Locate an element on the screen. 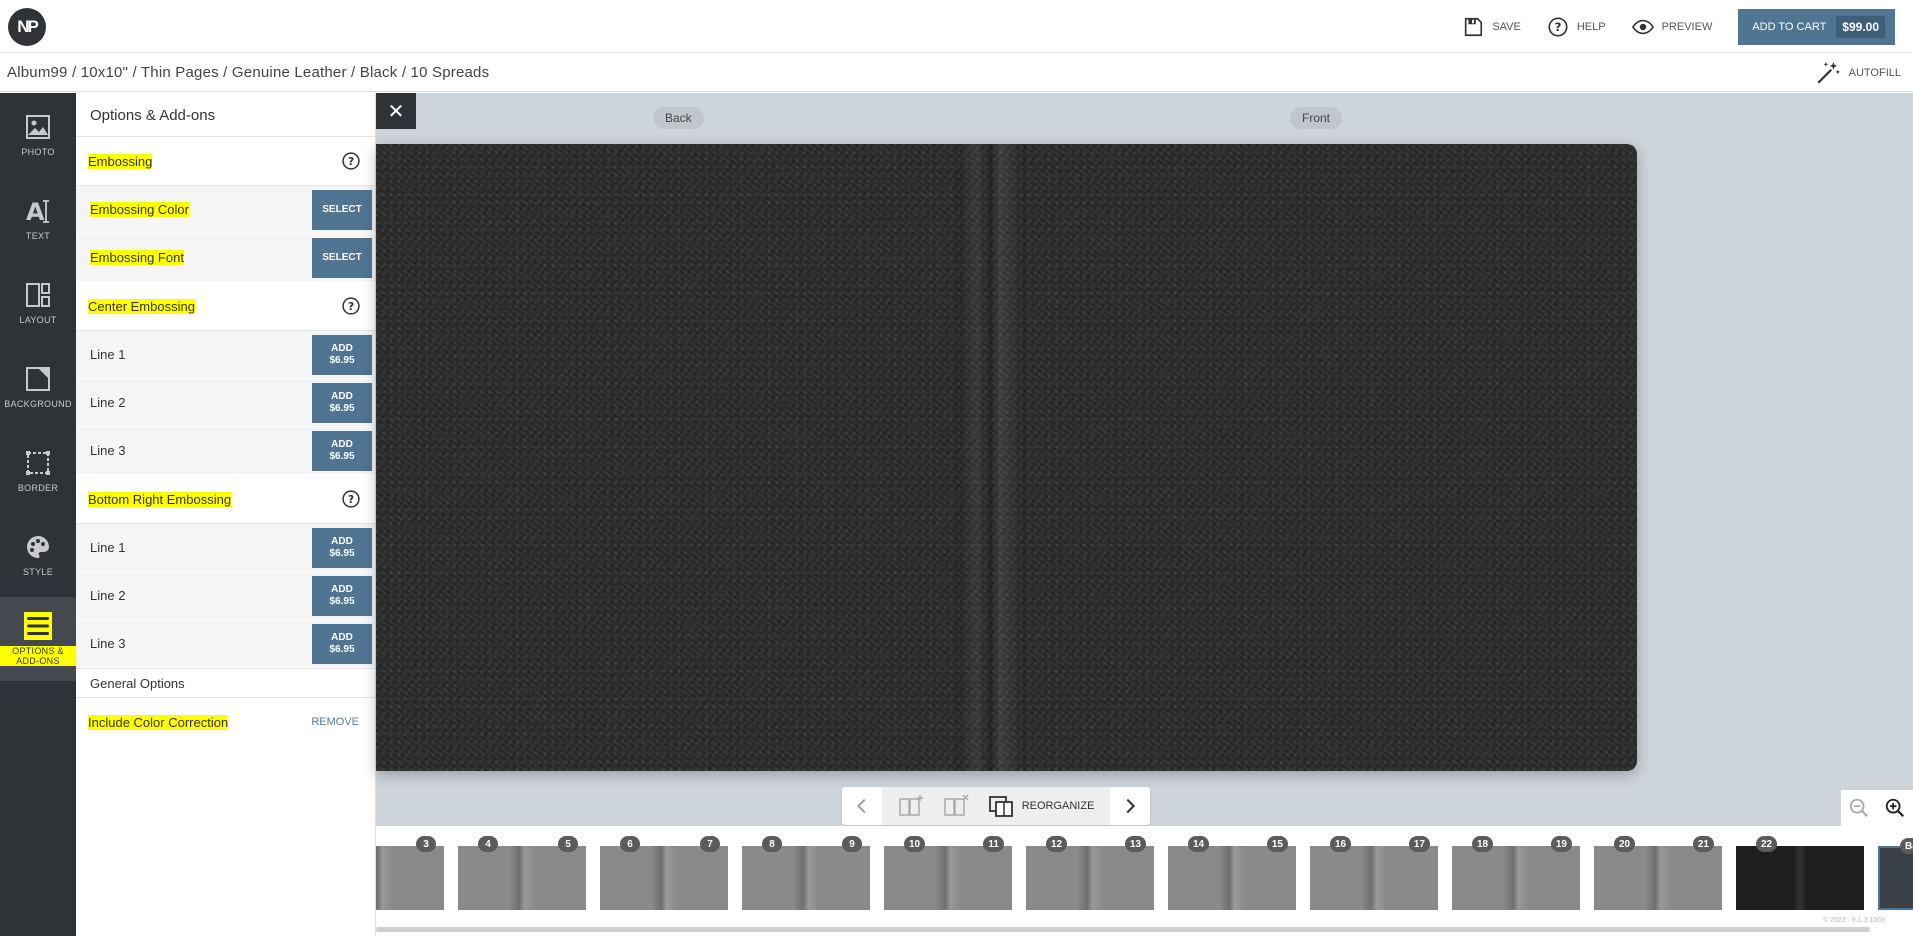 Image resolution: width=1913 pixels, height=936 pixels. spread-thumbnail: 45 is located at coordinates (522, 873).